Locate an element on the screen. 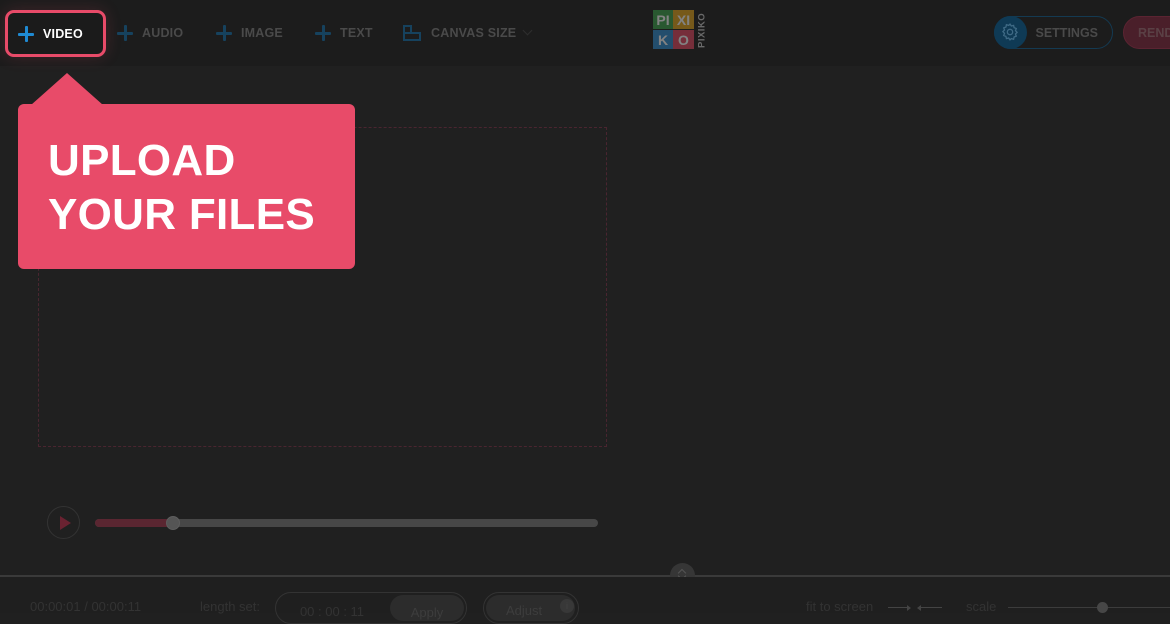 This screenshot has height=624, width=1170. settings-label: SETTINGS is located at coordinates (1067, 32).